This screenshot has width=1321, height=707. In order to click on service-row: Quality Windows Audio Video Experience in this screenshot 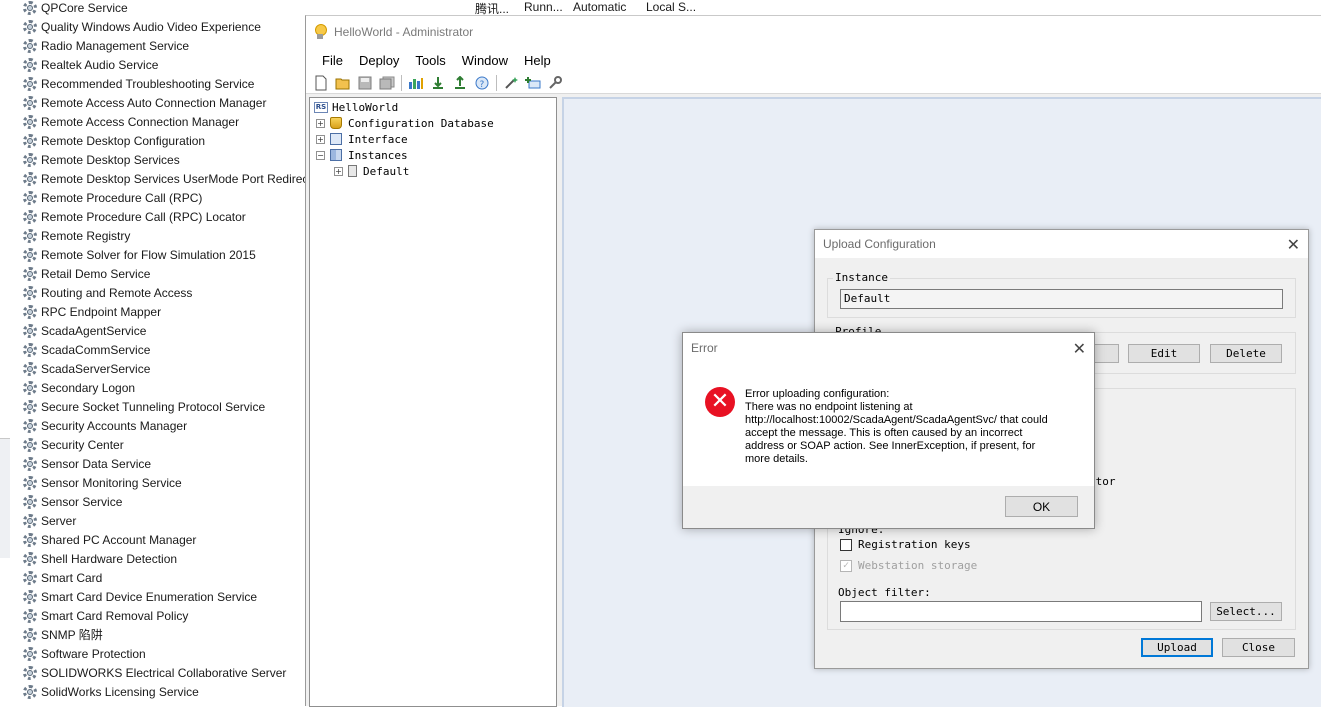, I will do `click(141, 26)`.